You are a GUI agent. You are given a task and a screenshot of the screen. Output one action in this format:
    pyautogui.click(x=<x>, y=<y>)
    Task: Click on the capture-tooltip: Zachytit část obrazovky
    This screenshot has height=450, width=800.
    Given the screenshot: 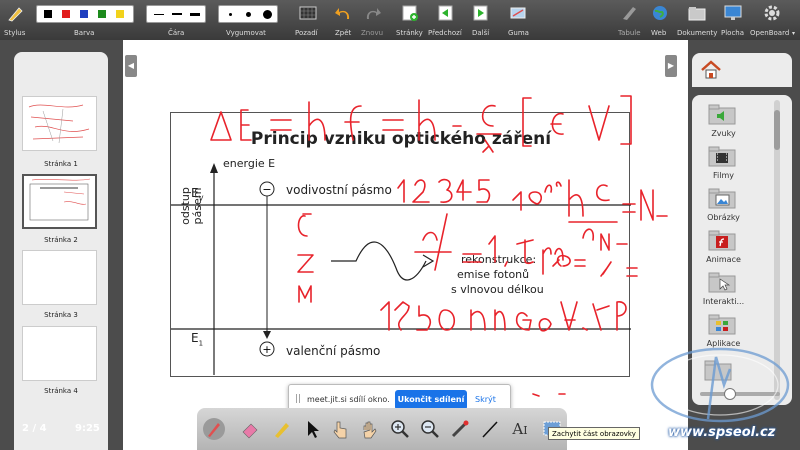 What is the action you would take?
    pyautogui.click(x=594, y=433)
    